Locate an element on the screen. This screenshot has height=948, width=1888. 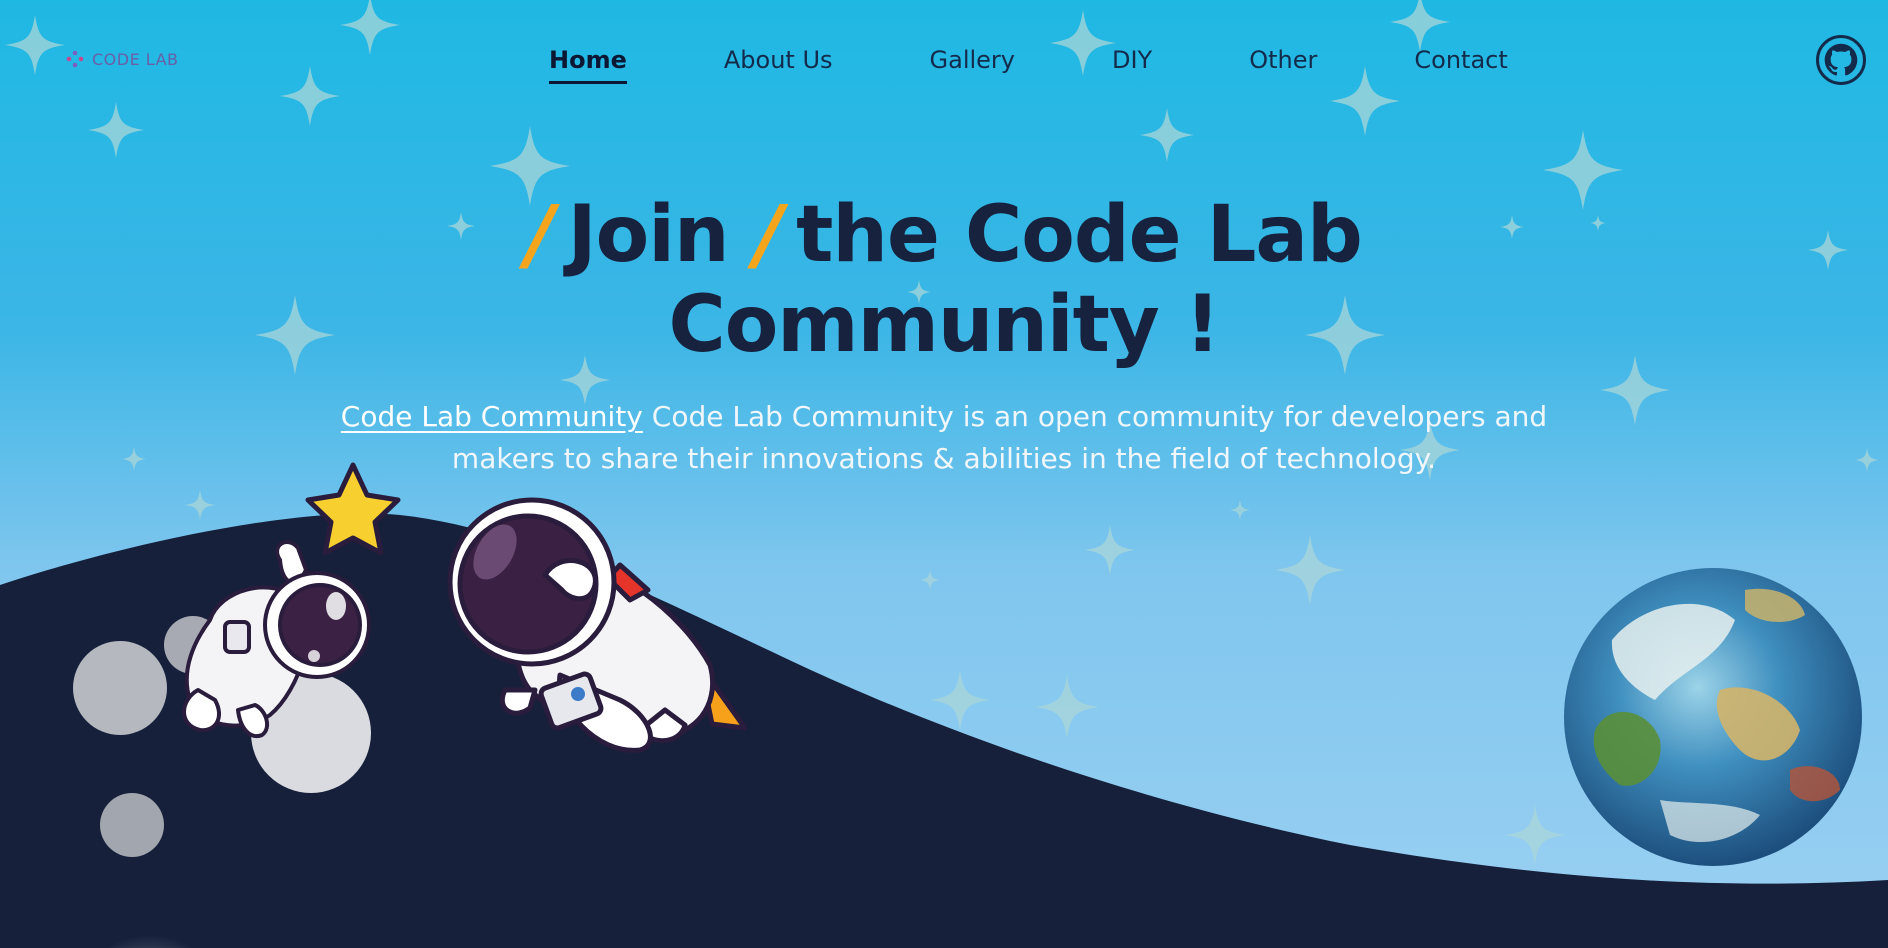
brand-name: CODE LAB is located at coordinates (135, 59).